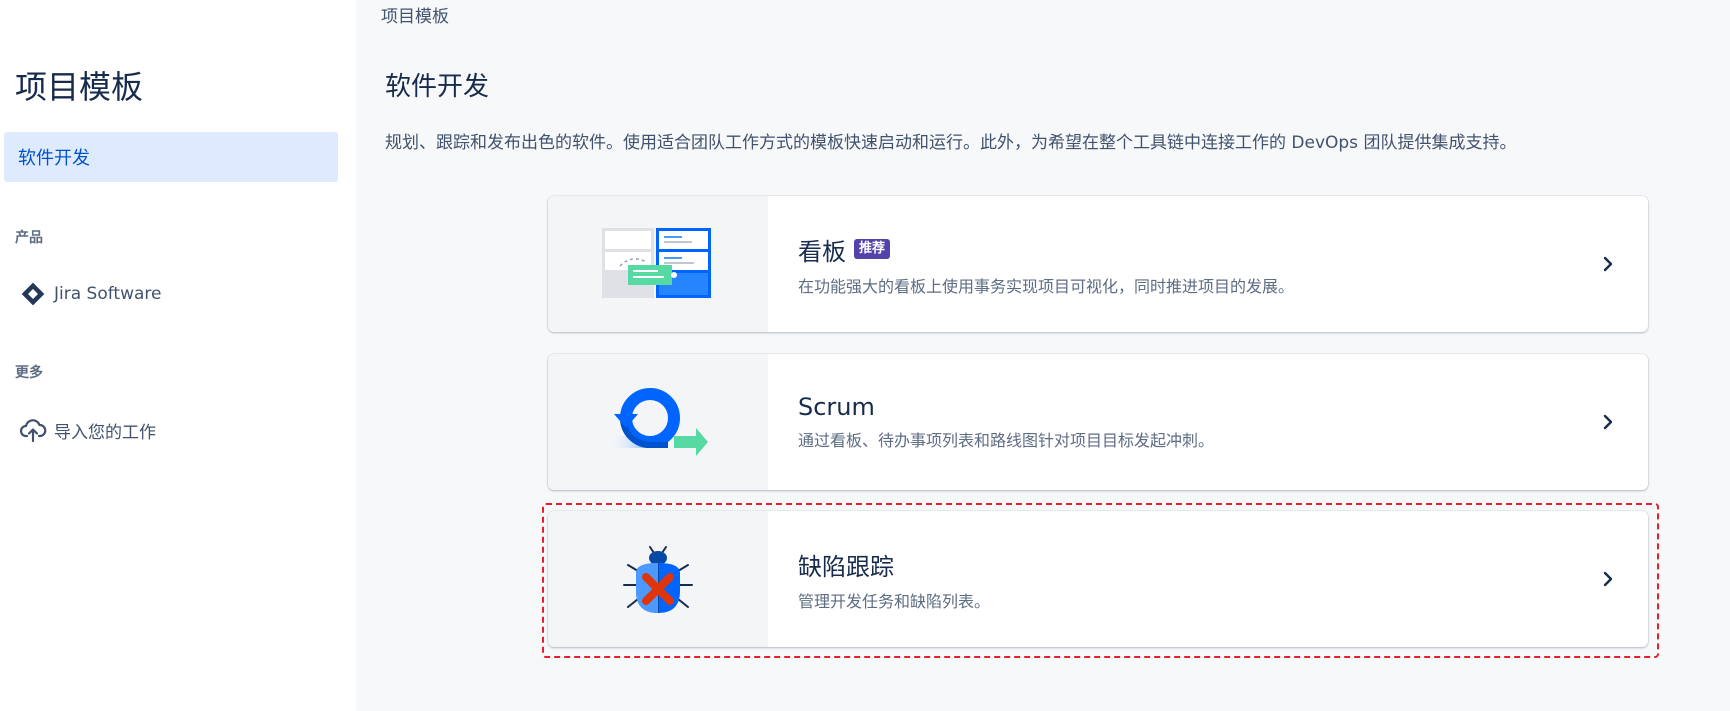 Image resolution: width=1730 pixels, height=711 pixels. I want to click on section-label-products: 产品, so click(29, 238).